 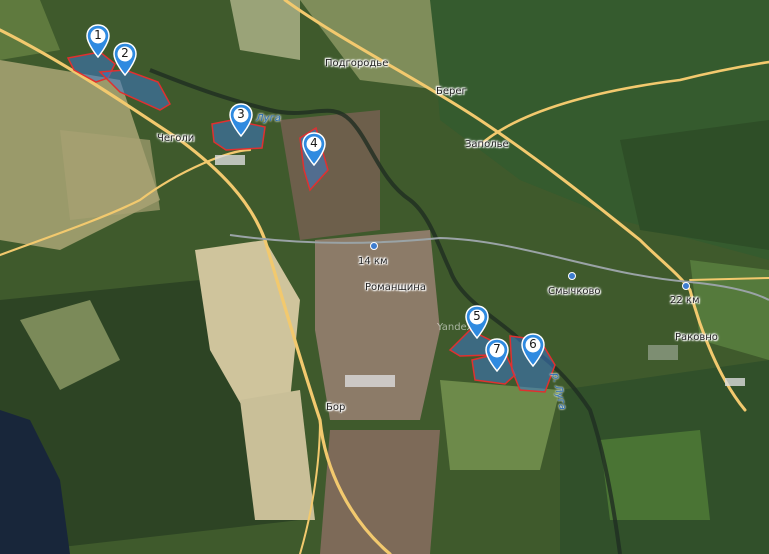 What do you see at coordinates (314, 143) in the screenshot?
I see `marker-number: 4` at bounding box center [314, 143].